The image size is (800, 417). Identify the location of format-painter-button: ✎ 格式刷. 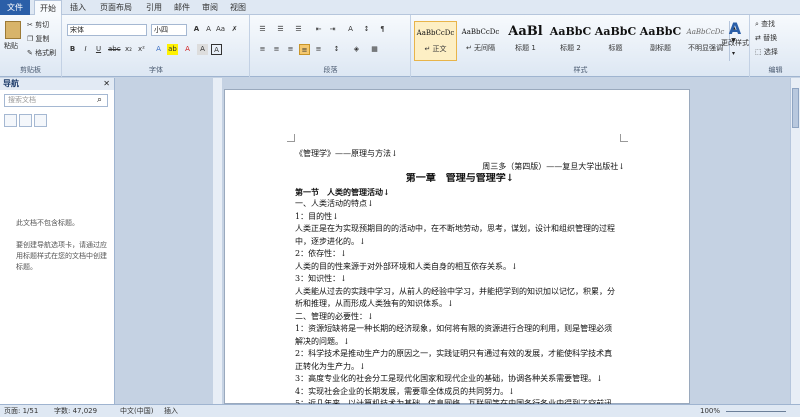
(41, 53).